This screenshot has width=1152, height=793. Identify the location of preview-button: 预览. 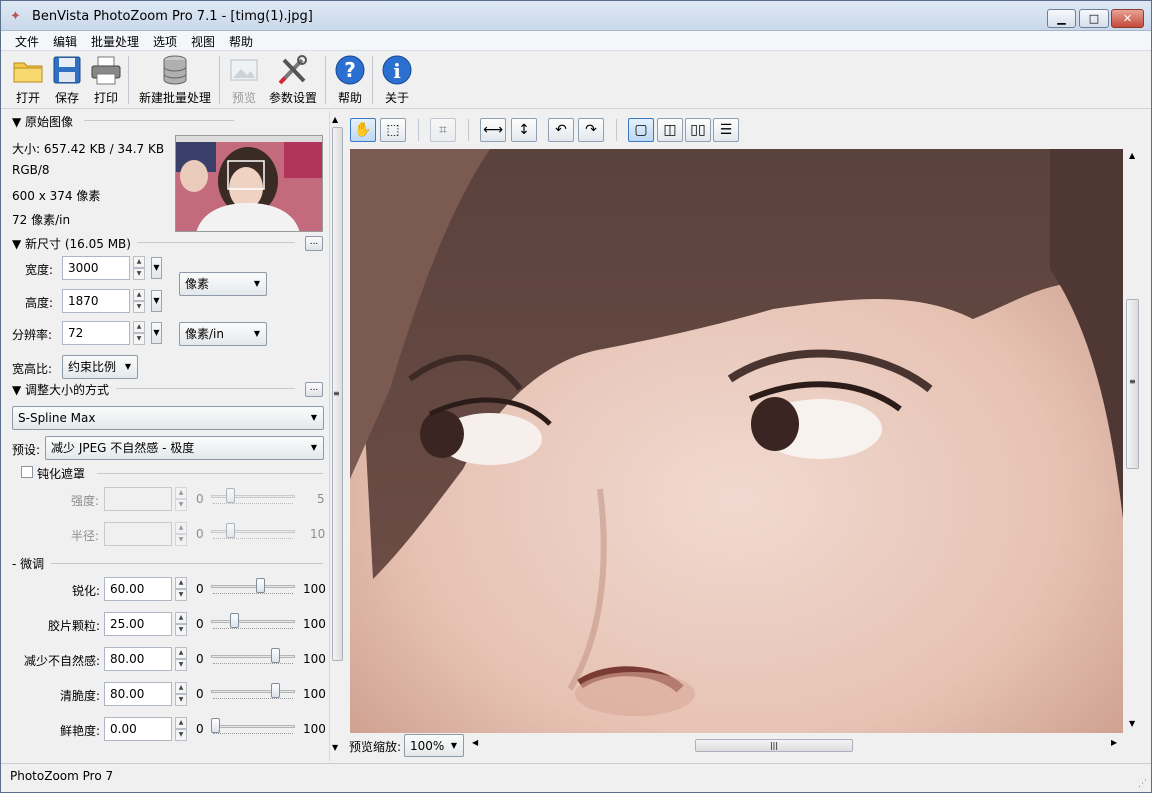
(244, 80).